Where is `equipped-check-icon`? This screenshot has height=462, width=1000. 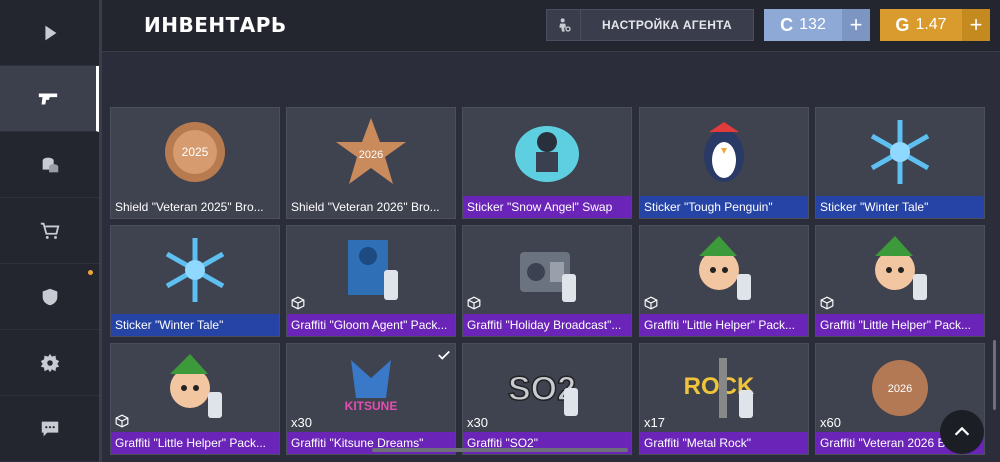
equipped-check-icon is located at coordinates (444, 355).